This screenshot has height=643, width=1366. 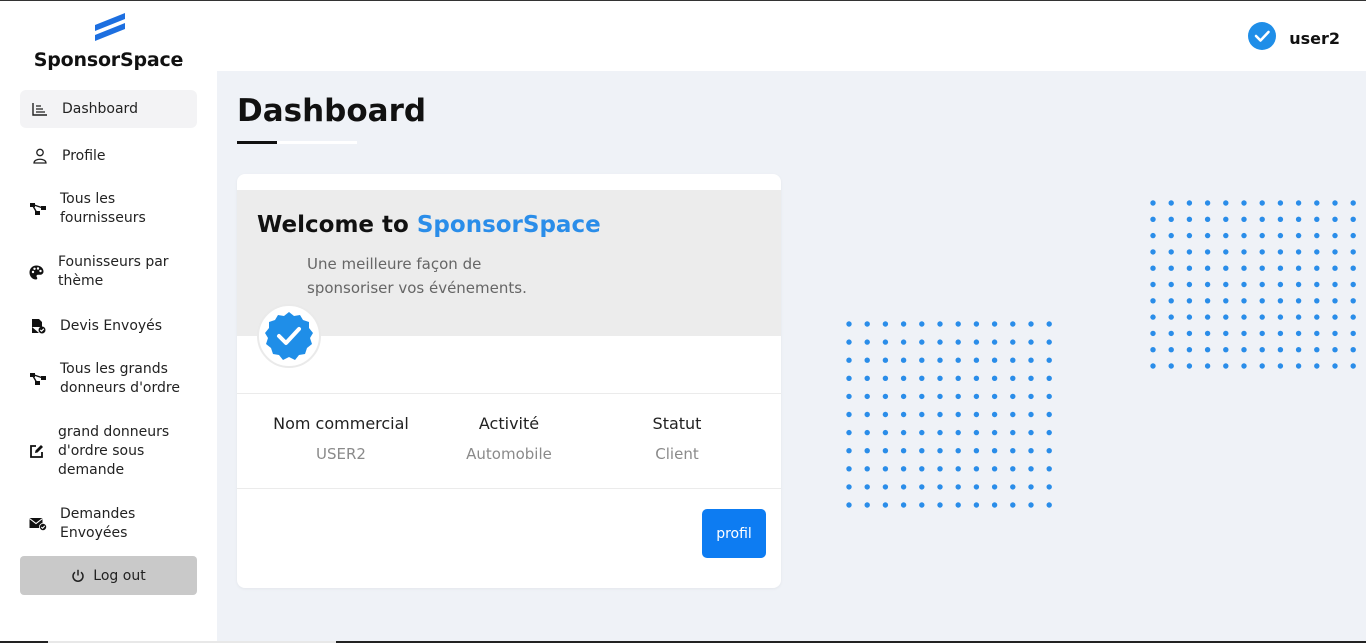 What do you see at coordinates (683, 0) in the screenshot?
I see `window-top-border` at bounding box center [683, 0].